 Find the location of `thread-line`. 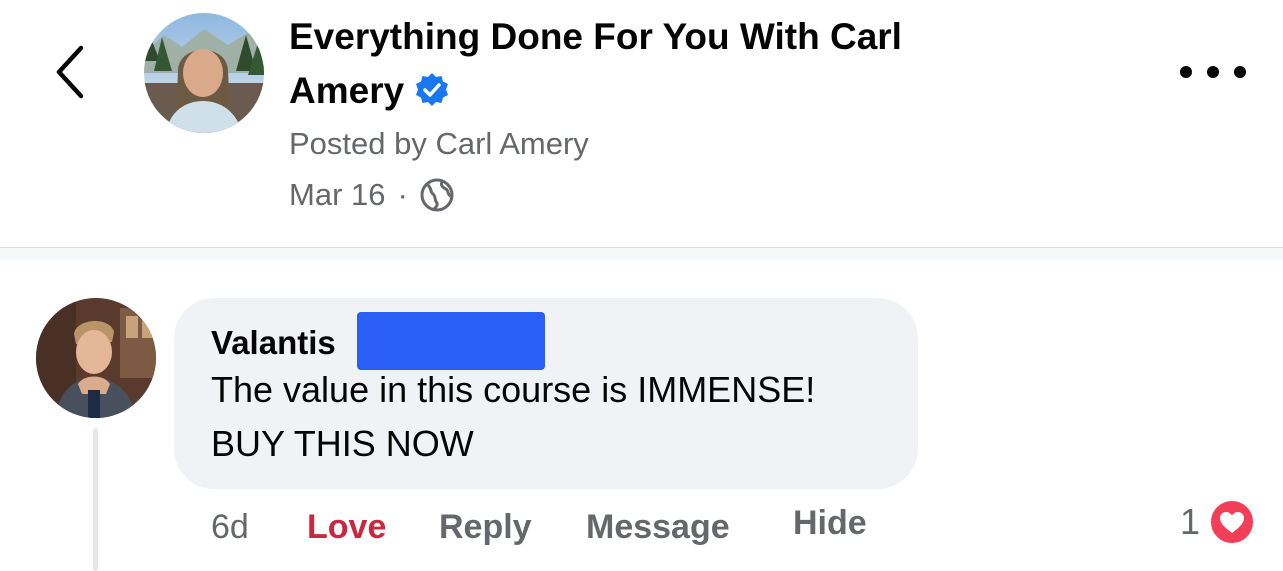

thread-line is located at coordinates (95, 499).